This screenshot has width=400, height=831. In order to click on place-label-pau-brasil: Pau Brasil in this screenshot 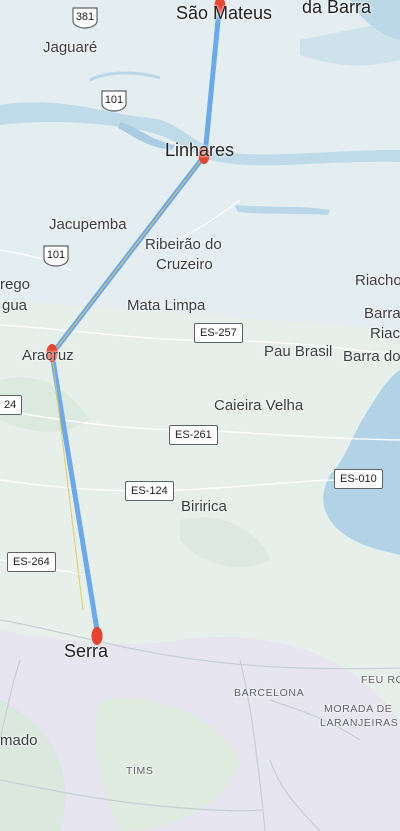, I will do `click(298, 352)`.